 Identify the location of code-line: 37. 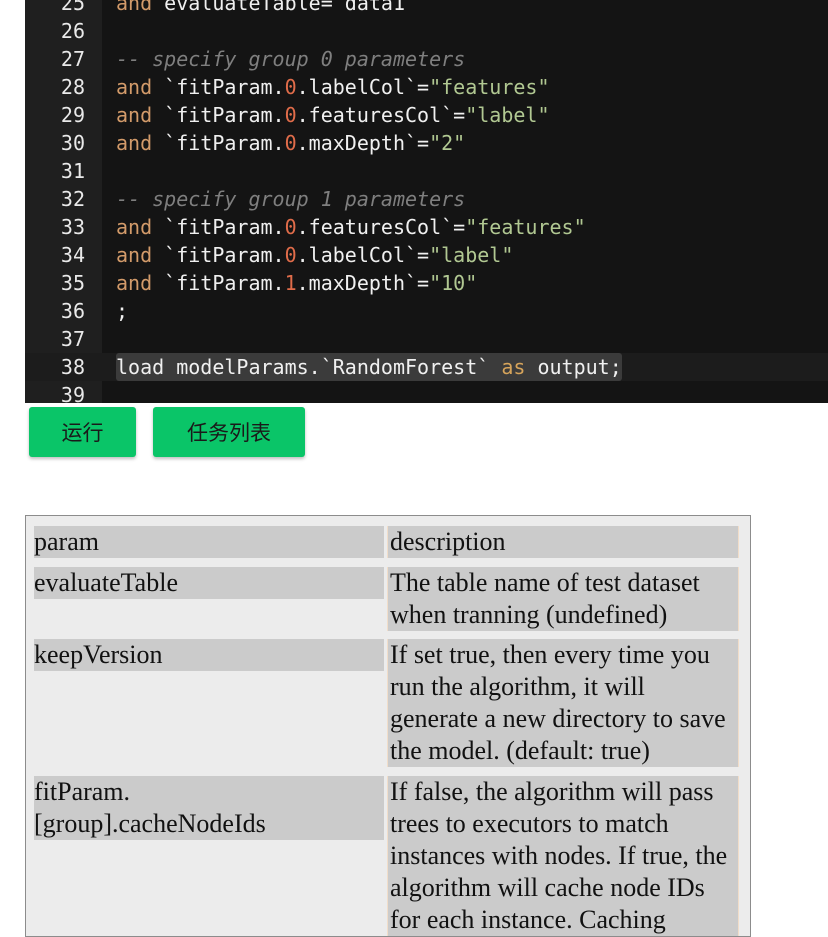
(426, 339).